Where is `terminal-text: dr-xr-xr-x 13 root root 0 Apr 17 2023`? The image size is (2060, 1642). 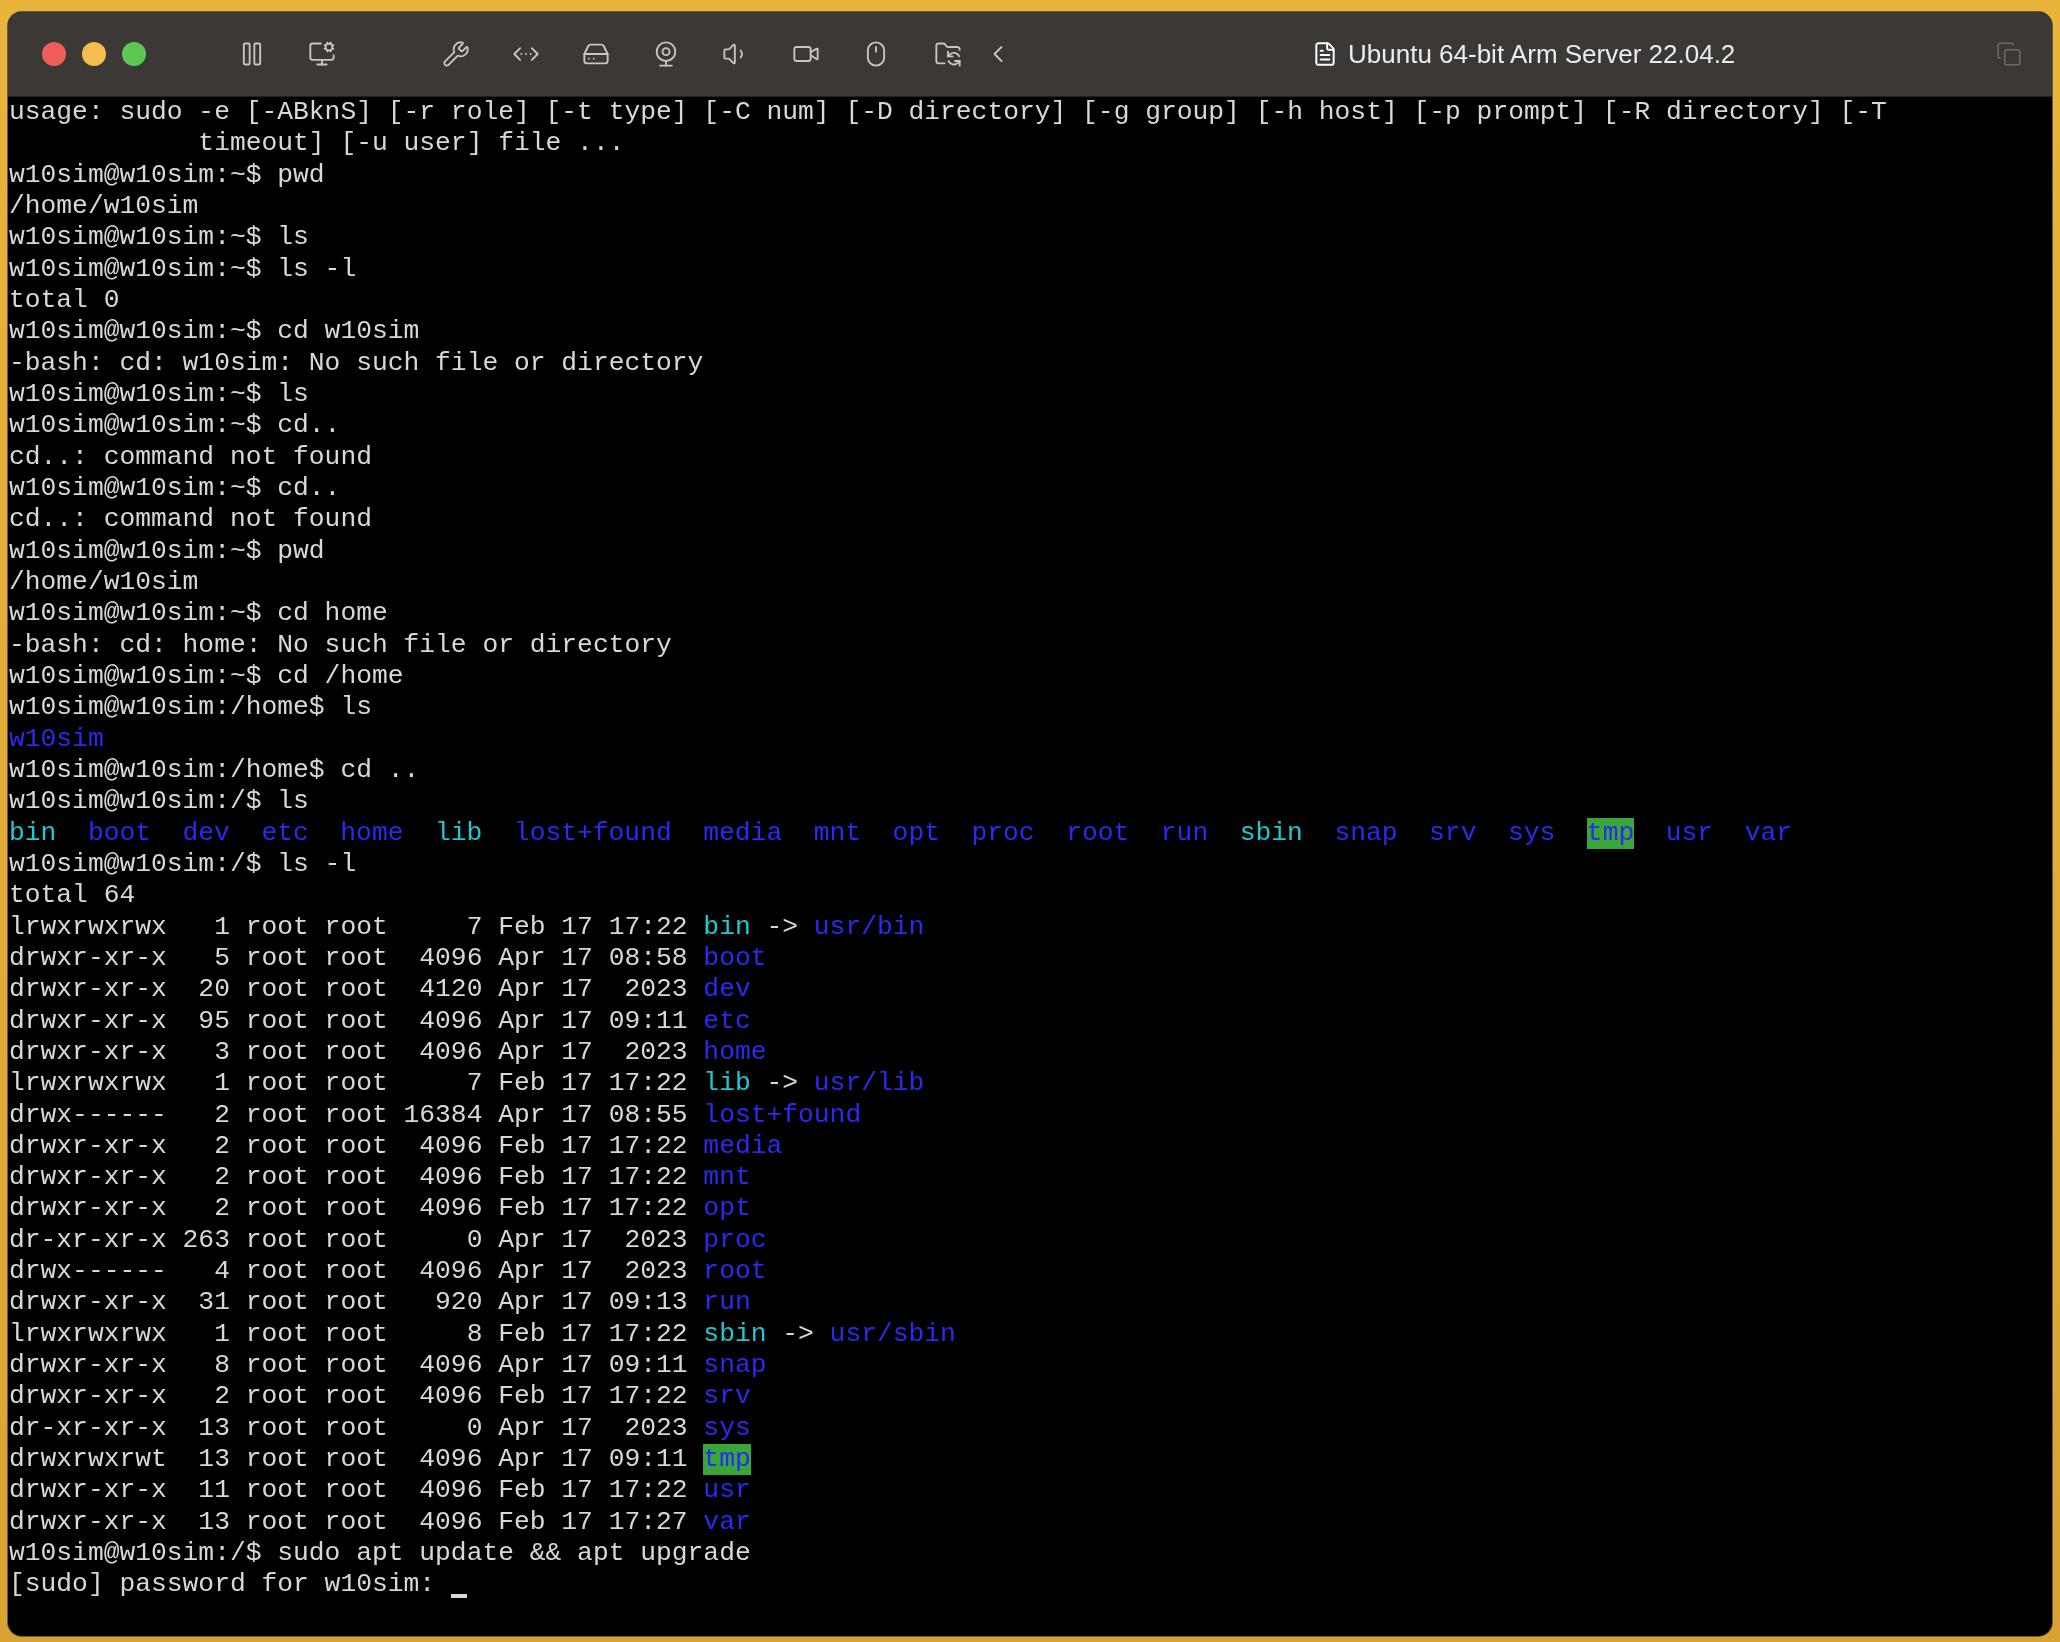
terminal-text: dr-xr-xr-x 13 root root 0 Apr 17 2023 is located at coordinates (349, 1428).